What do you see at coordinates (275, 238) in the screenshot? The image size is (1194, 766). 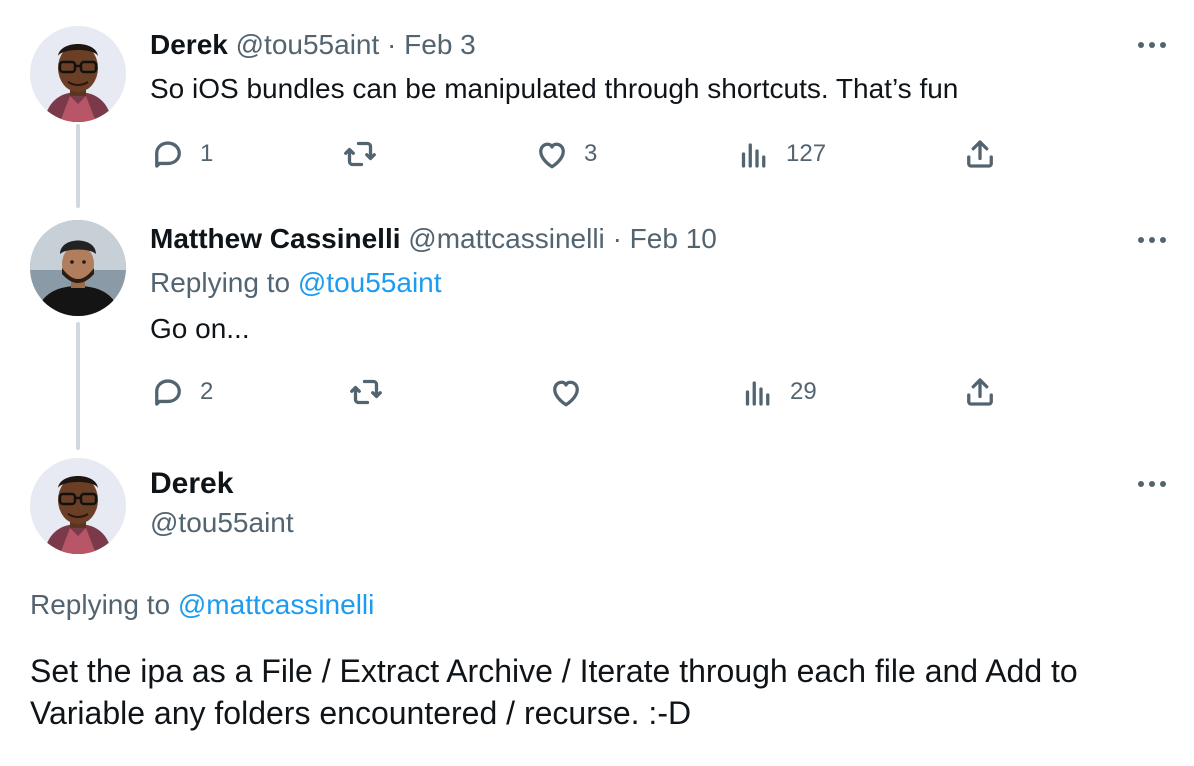 I see `author-name: Matthew Cassinelli` at bounding box center [275, 238].